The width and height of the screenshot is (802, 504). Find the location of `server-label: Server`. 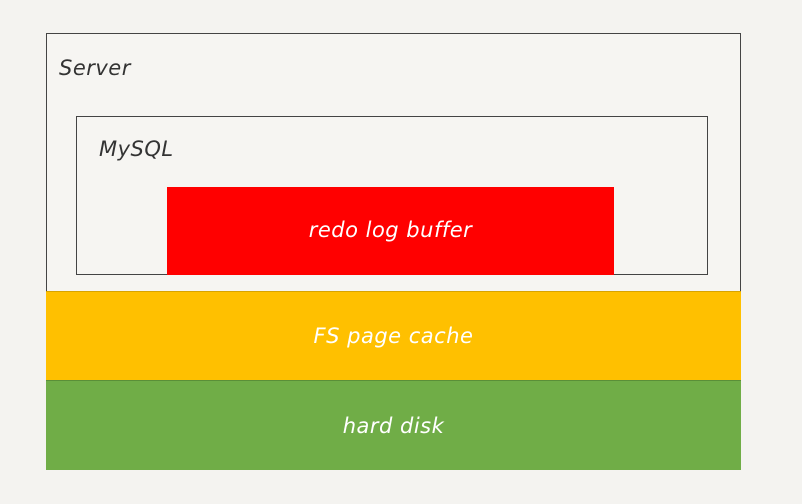

server-label: Server is located at coordinates (95, 68).